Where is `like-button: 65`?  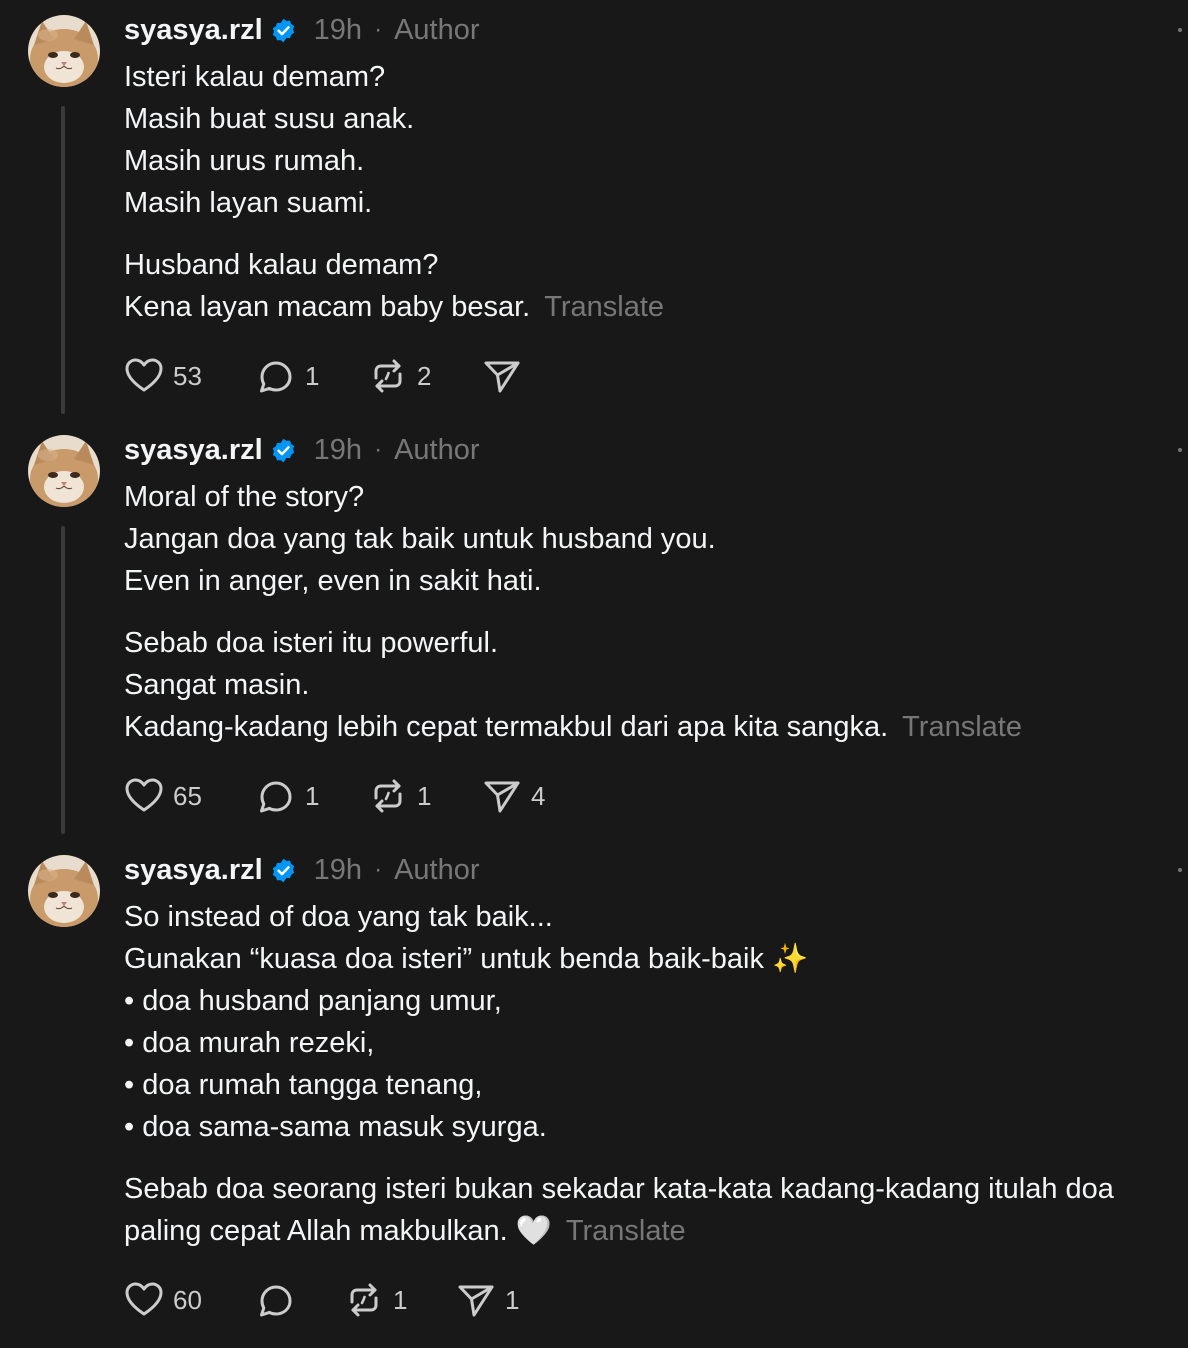 like-button: 65 is located at coordinates (190, 796).